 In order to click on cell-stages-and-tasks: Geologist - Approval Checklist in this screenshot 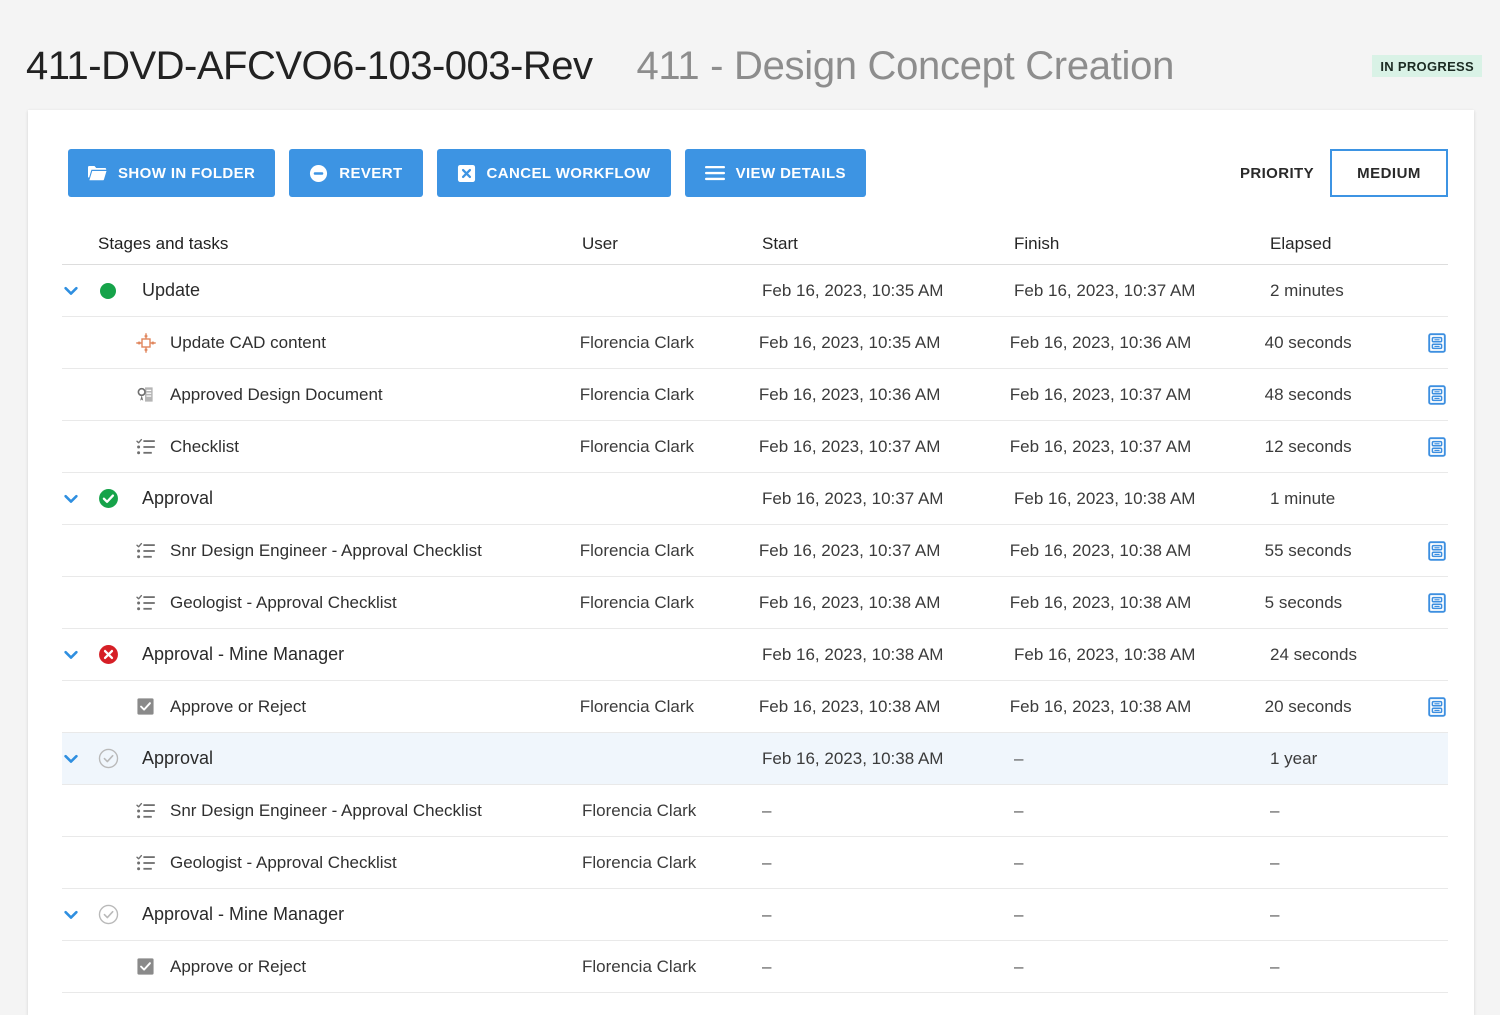, I will do `click(322, 863)`.